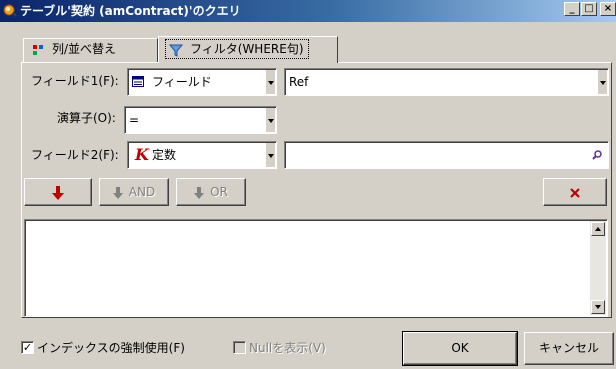  Describe the element at coordinates (299, 82) in the screenshot. I see `field1-value: Ref` at that location.